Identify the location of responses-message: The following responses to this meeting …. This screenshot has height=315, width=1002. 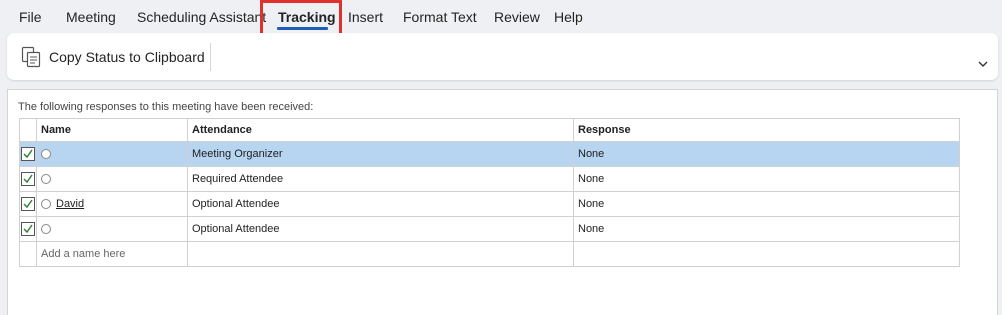
(166, 107).